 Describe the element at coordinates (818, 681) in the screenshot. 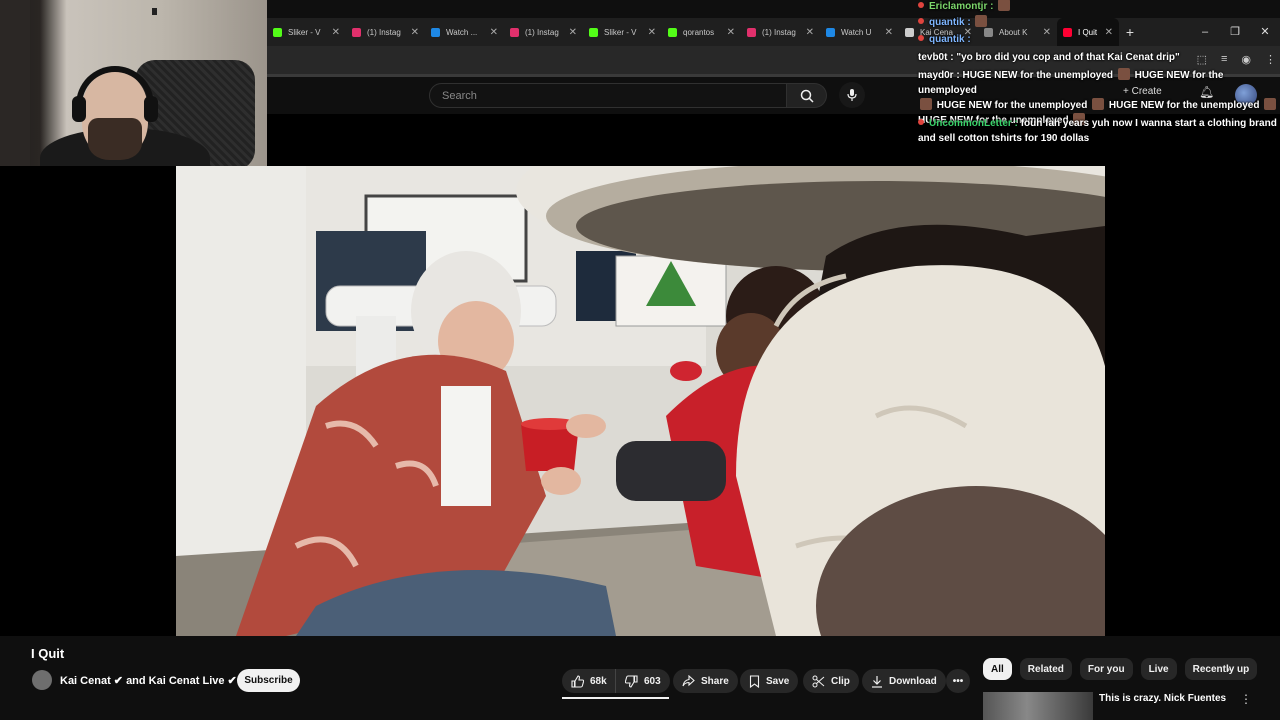

I see `scissors-icon` at that location.